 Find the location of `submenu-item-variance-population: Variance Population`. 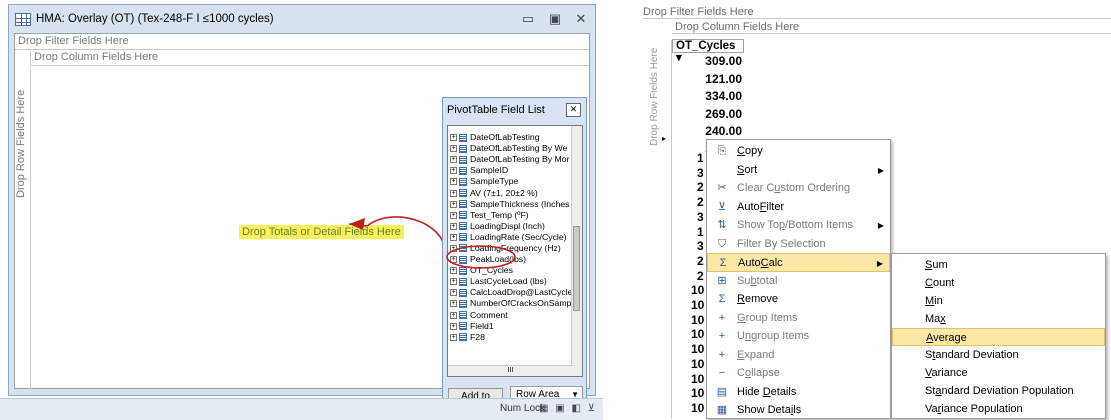

submenu-item-variance-population: Variance Population is located at coordinates (998, 409).